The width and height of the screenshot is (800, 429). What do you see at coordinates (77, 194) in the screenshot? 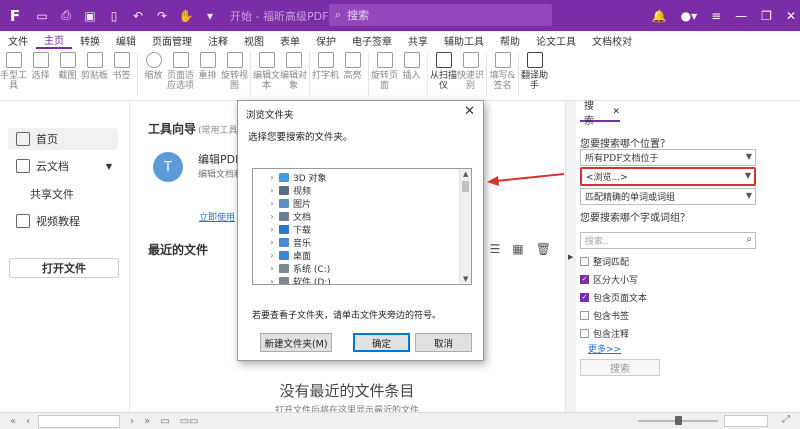
I see `sidebar-item-shared: 共享文件` at bounding box center [77, 194].